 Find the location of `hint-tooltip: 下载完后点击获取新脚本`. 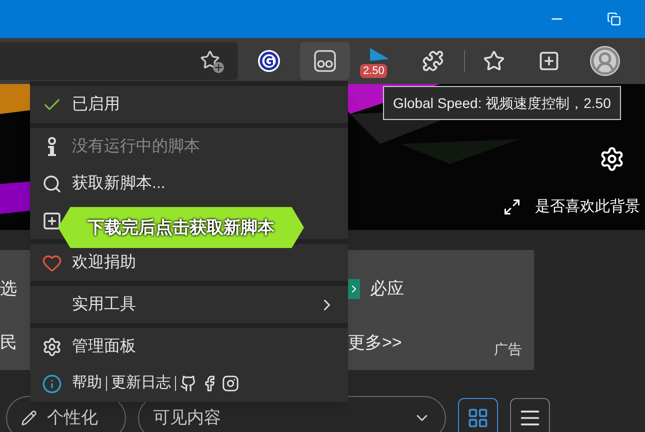

hint-tooltip: 下载完后点击获取新脚本 is located at coordinates (181, 227).